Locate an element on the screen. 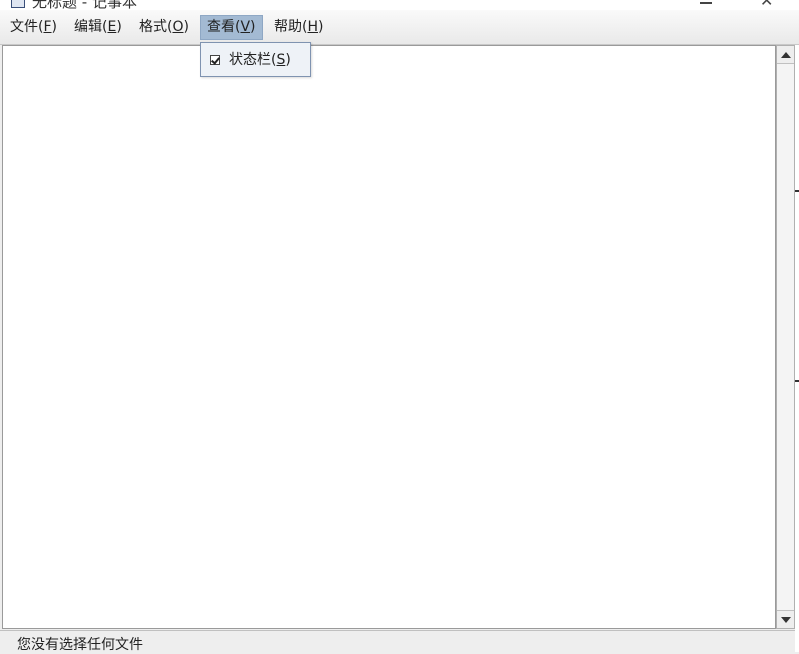 The height and width of the screenshot is (654, 799). scroll-track is located at coordinates (785, 337).